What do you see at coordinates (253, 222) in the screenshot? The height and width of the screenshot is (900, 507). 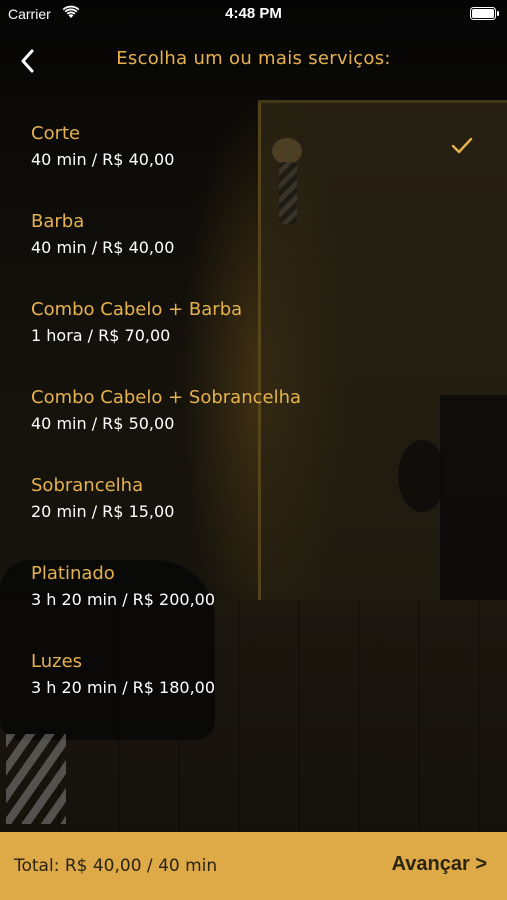 I see `service-item-barba: Barba 40 min / R$ 40,00` at bounding box center [253, 222].